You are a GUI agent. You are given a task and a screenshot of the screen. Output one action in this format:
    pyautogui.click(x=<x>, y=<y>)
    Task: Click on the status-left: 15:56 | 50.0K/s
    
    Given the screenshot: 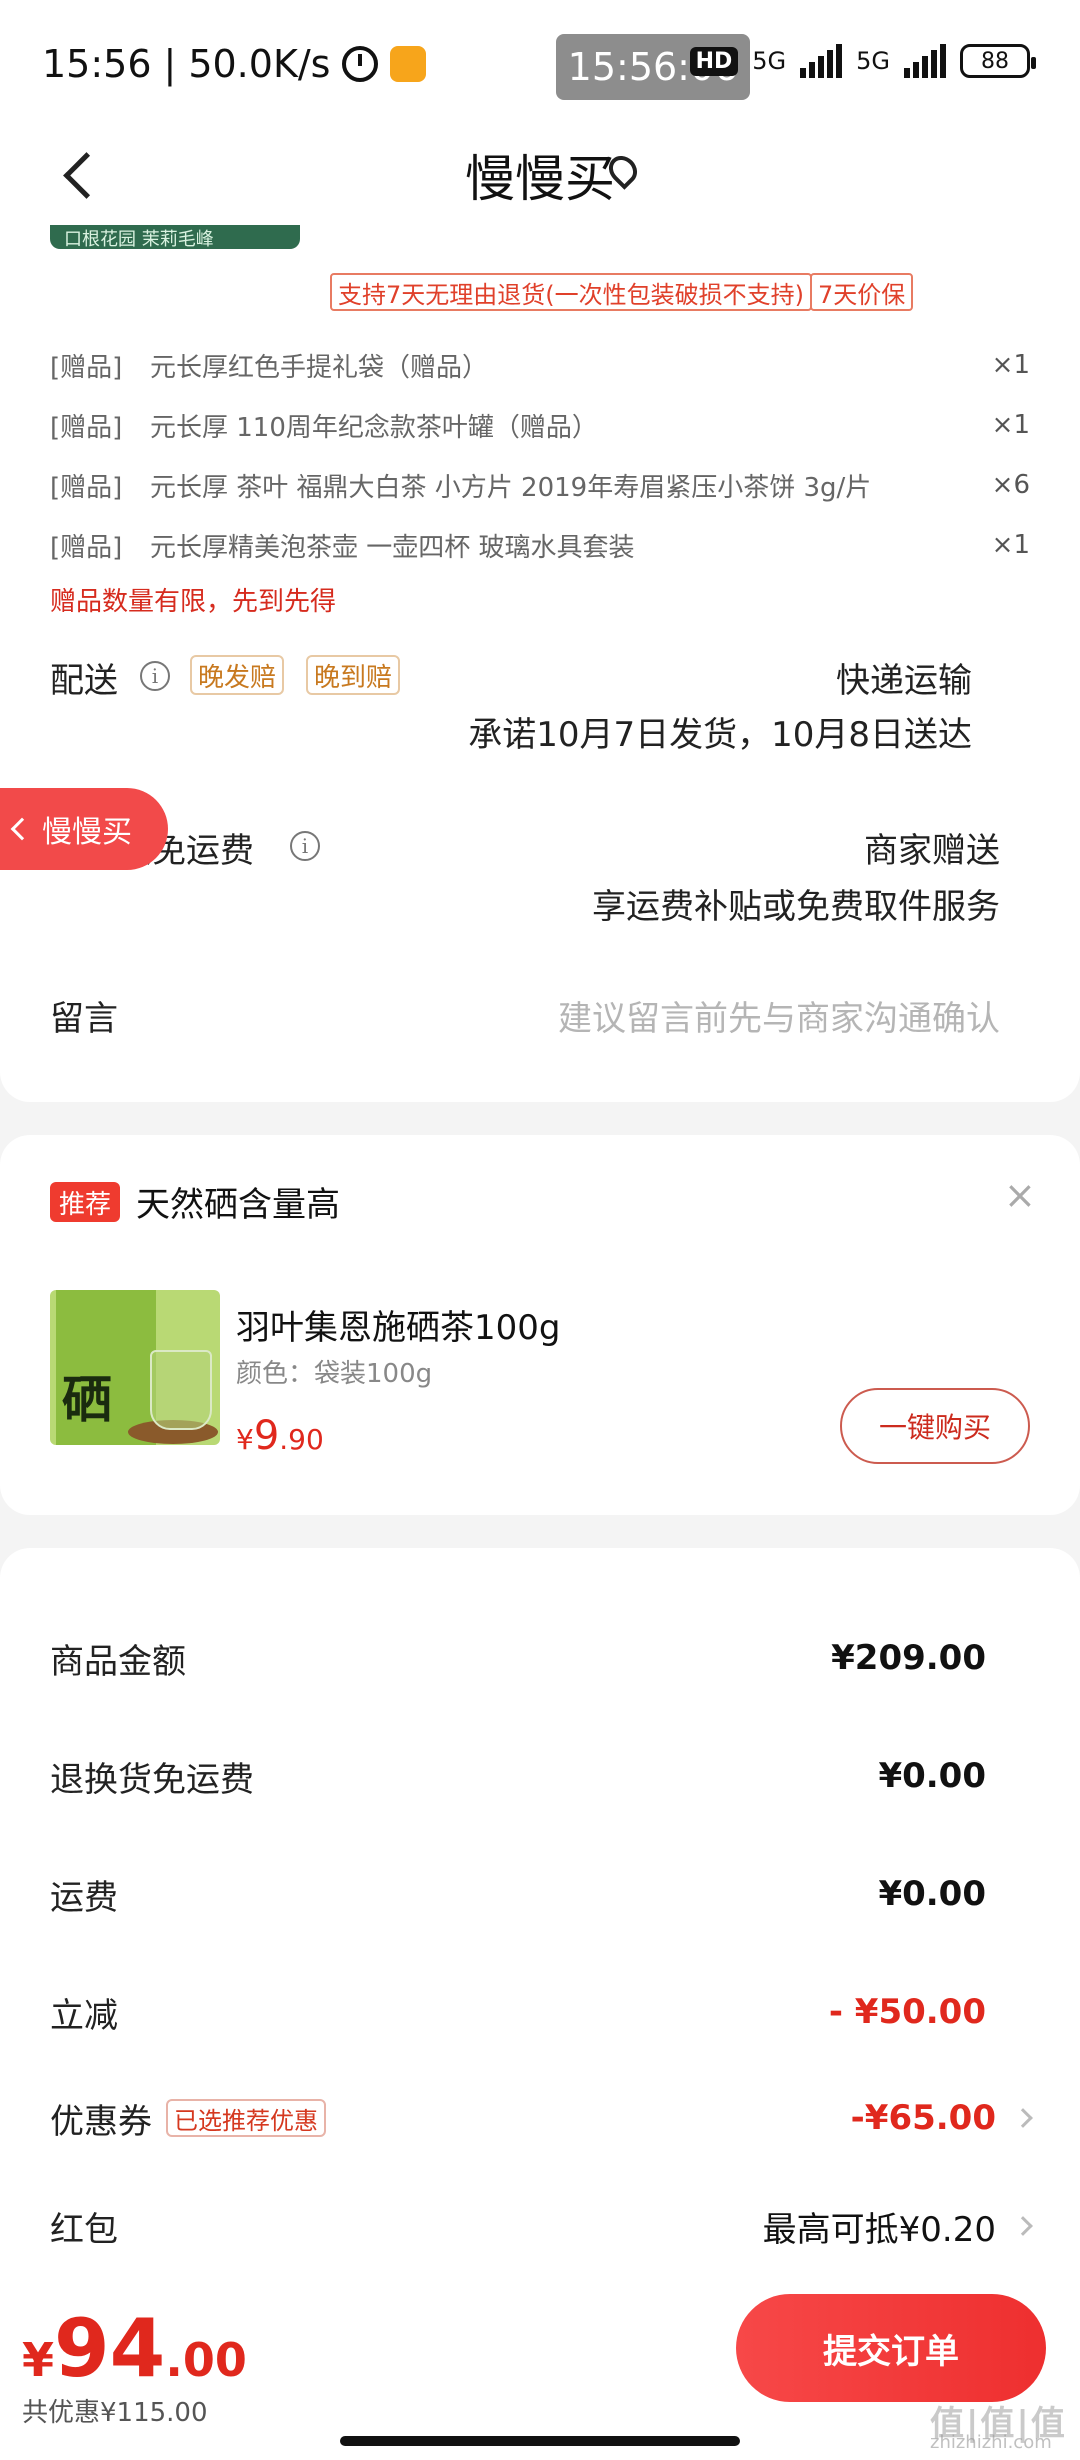 What is the action you would take?
    pyautogui.click(x=234, y=64)
    